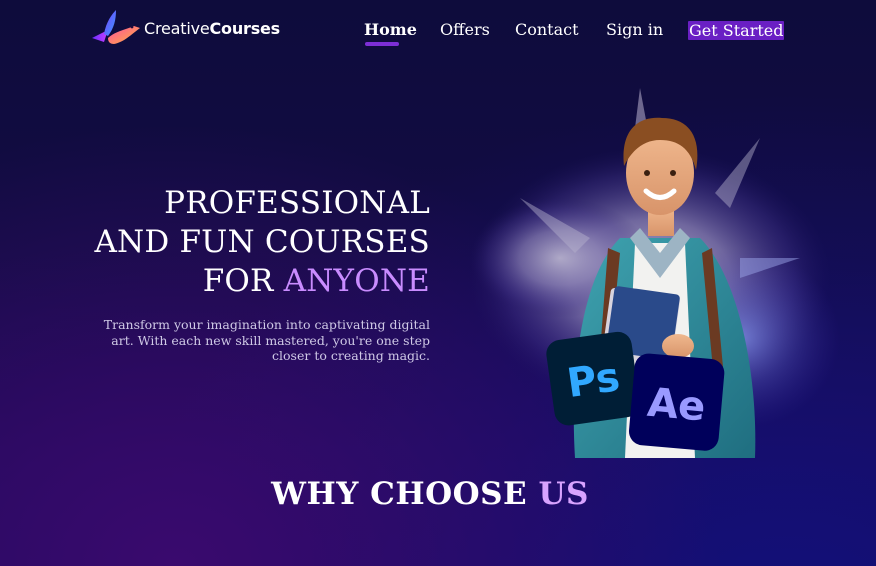 The height and width of the screenshot is (566, 876). I want to click on after-effects-icon: Ae, so click(676, 405).